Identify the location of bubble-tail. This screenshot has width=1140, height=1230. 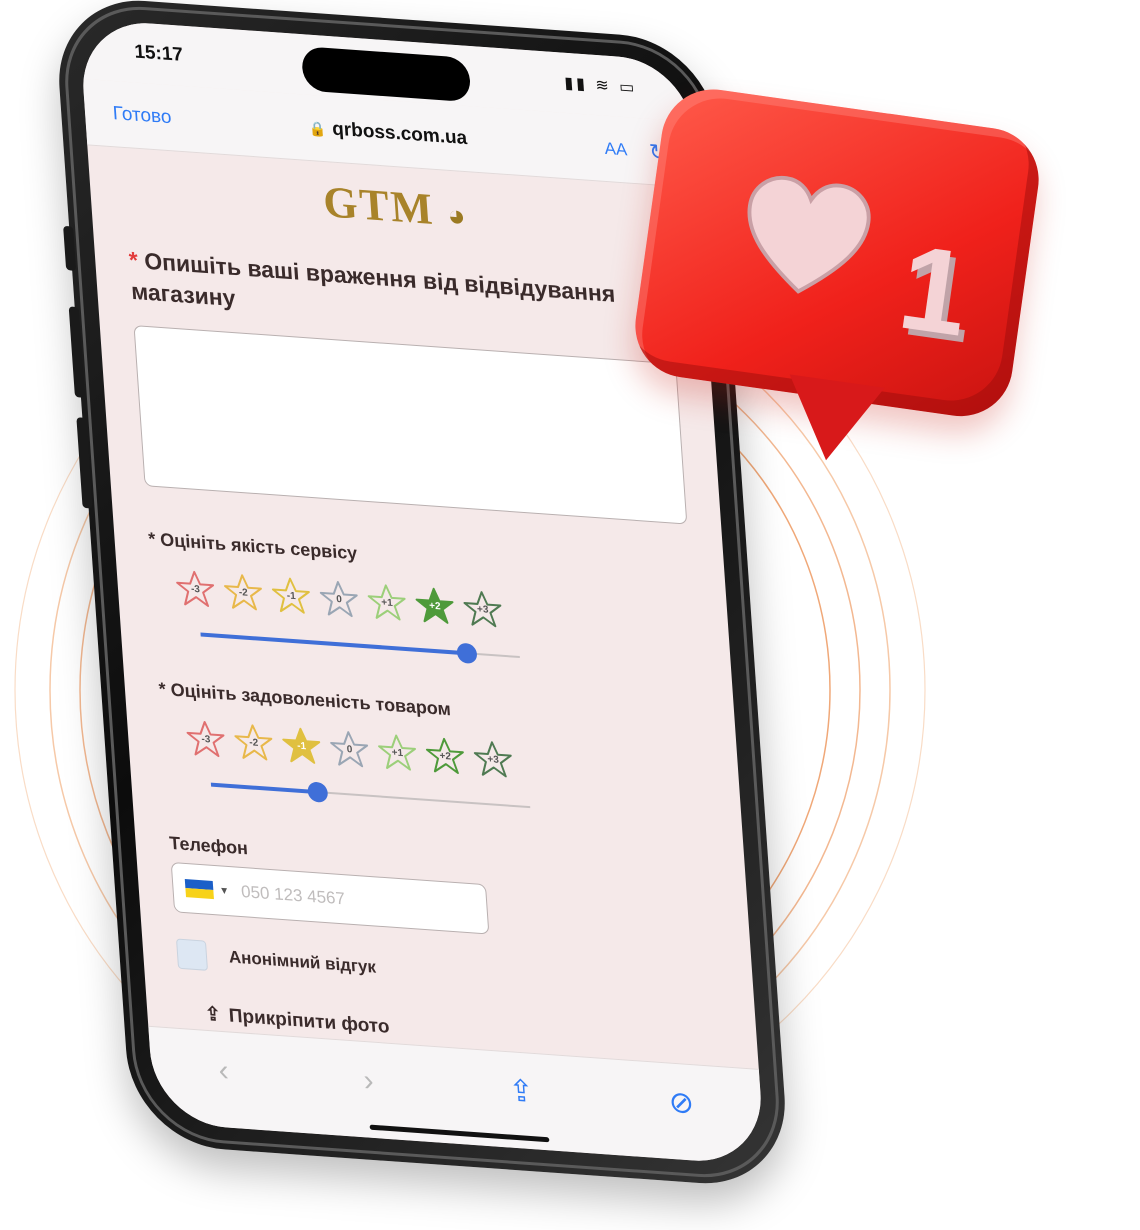
(831, 420).